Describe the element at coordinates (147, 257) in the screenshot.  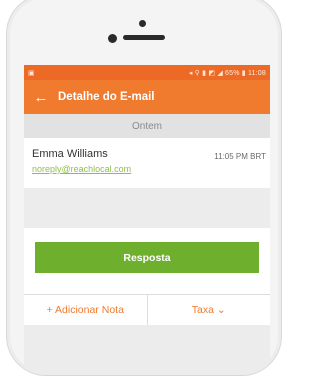
I see `reply-button: Resposta` at that location.